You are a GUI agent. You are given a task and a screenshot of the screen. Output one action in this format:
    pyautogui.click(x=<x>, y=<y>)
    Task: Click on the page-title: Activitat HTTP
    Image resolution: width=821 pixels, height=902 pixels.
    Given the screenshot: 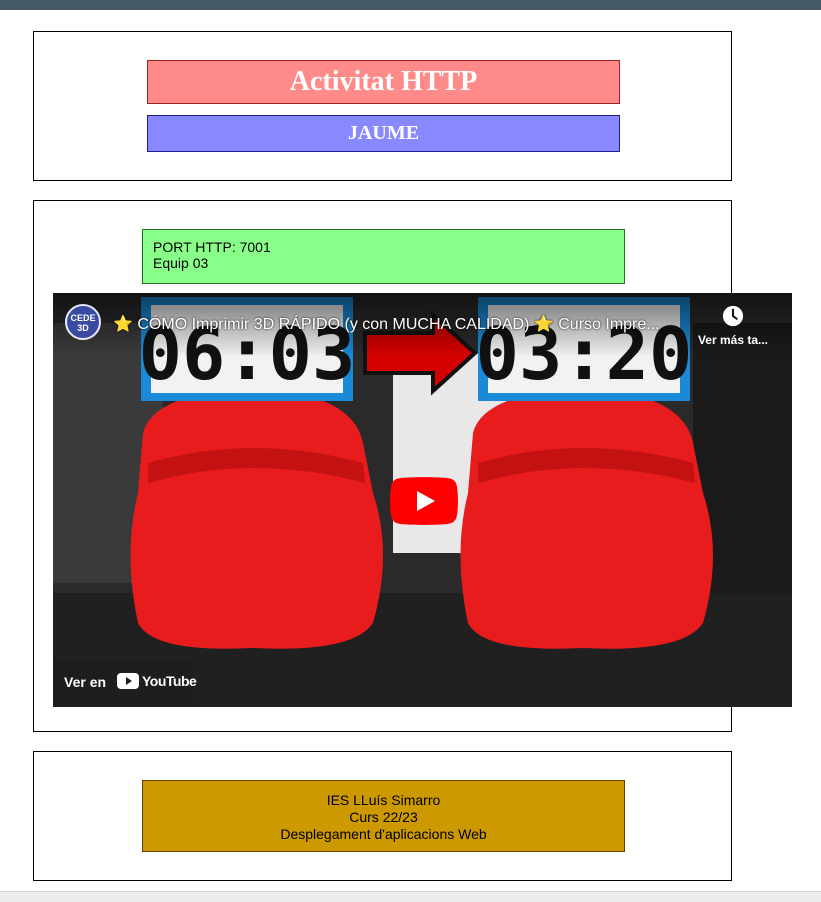 What is the action you would take?
    pyautogui.click(x=383, y=82)
    